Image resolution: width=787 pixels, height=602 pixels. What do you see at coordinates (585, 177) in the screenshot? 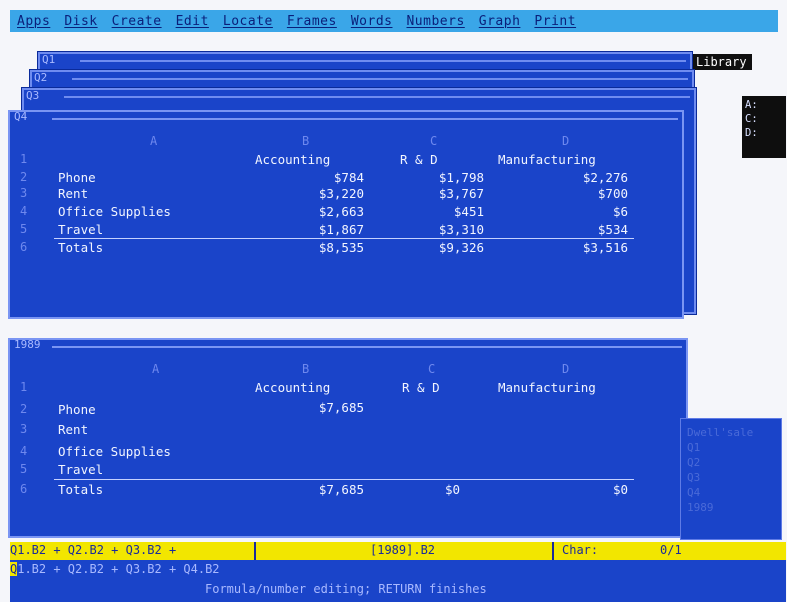
I see `cell-value: $2,276` at bounding box center [585, 177].